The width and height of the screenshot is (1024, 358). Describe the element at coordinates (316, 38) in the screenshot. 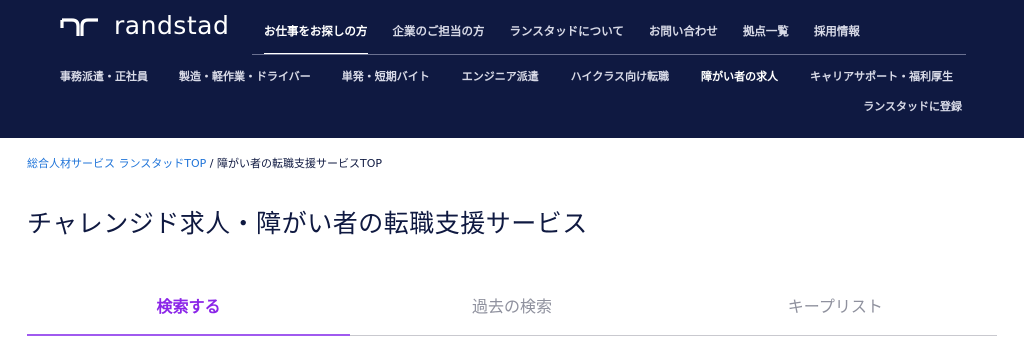

I see `top-nav-job-seekers: お仕事をお探しの方` at that location.